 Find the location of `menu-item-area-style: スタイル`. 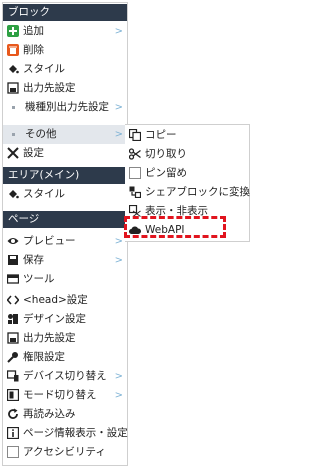

menu-item-area-style: スタイル is located at coordinates (65, 194).